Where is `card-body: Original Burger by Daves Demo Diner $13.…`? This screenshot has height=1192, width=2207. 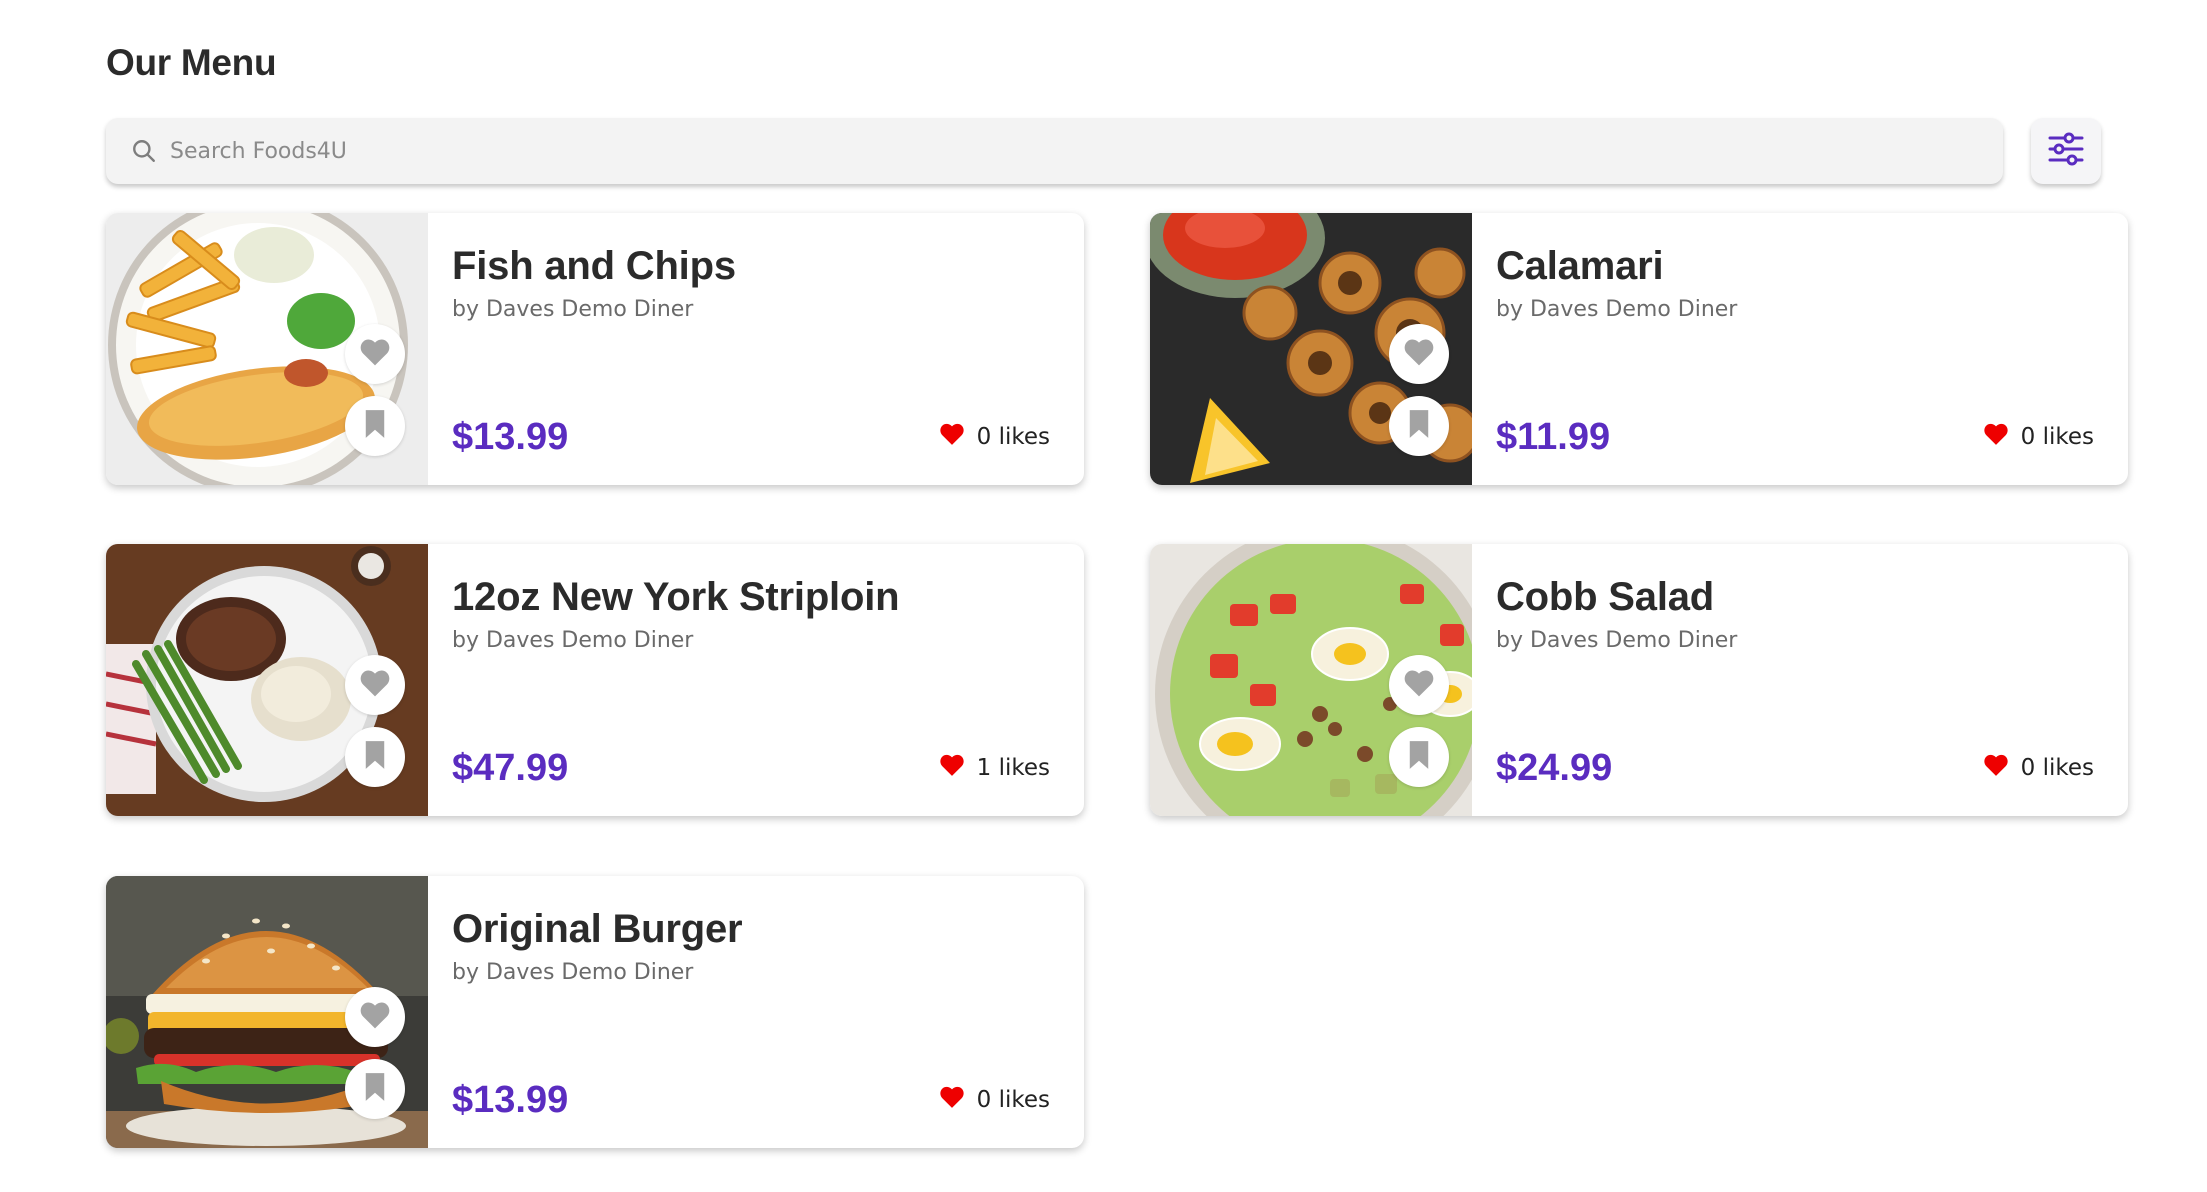 card-body: Original Burger by Daves Demo Diner $13.… is located at coordinates (756, 1012).